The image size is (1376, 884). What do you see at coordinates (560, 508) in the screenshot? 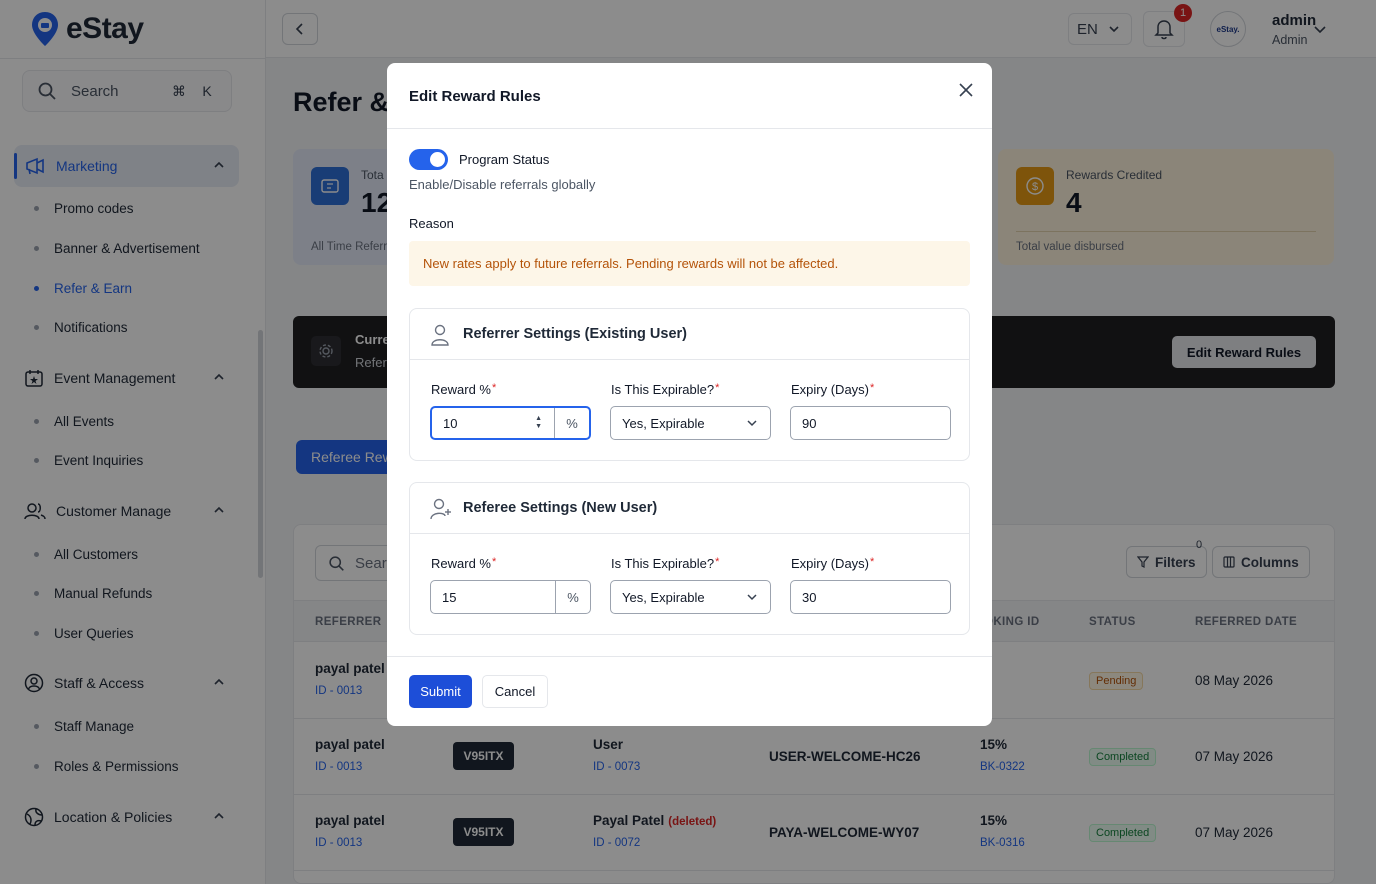
I see `referee-settings-title: Referee Settings (New User)` at bounding box center [560, 508].